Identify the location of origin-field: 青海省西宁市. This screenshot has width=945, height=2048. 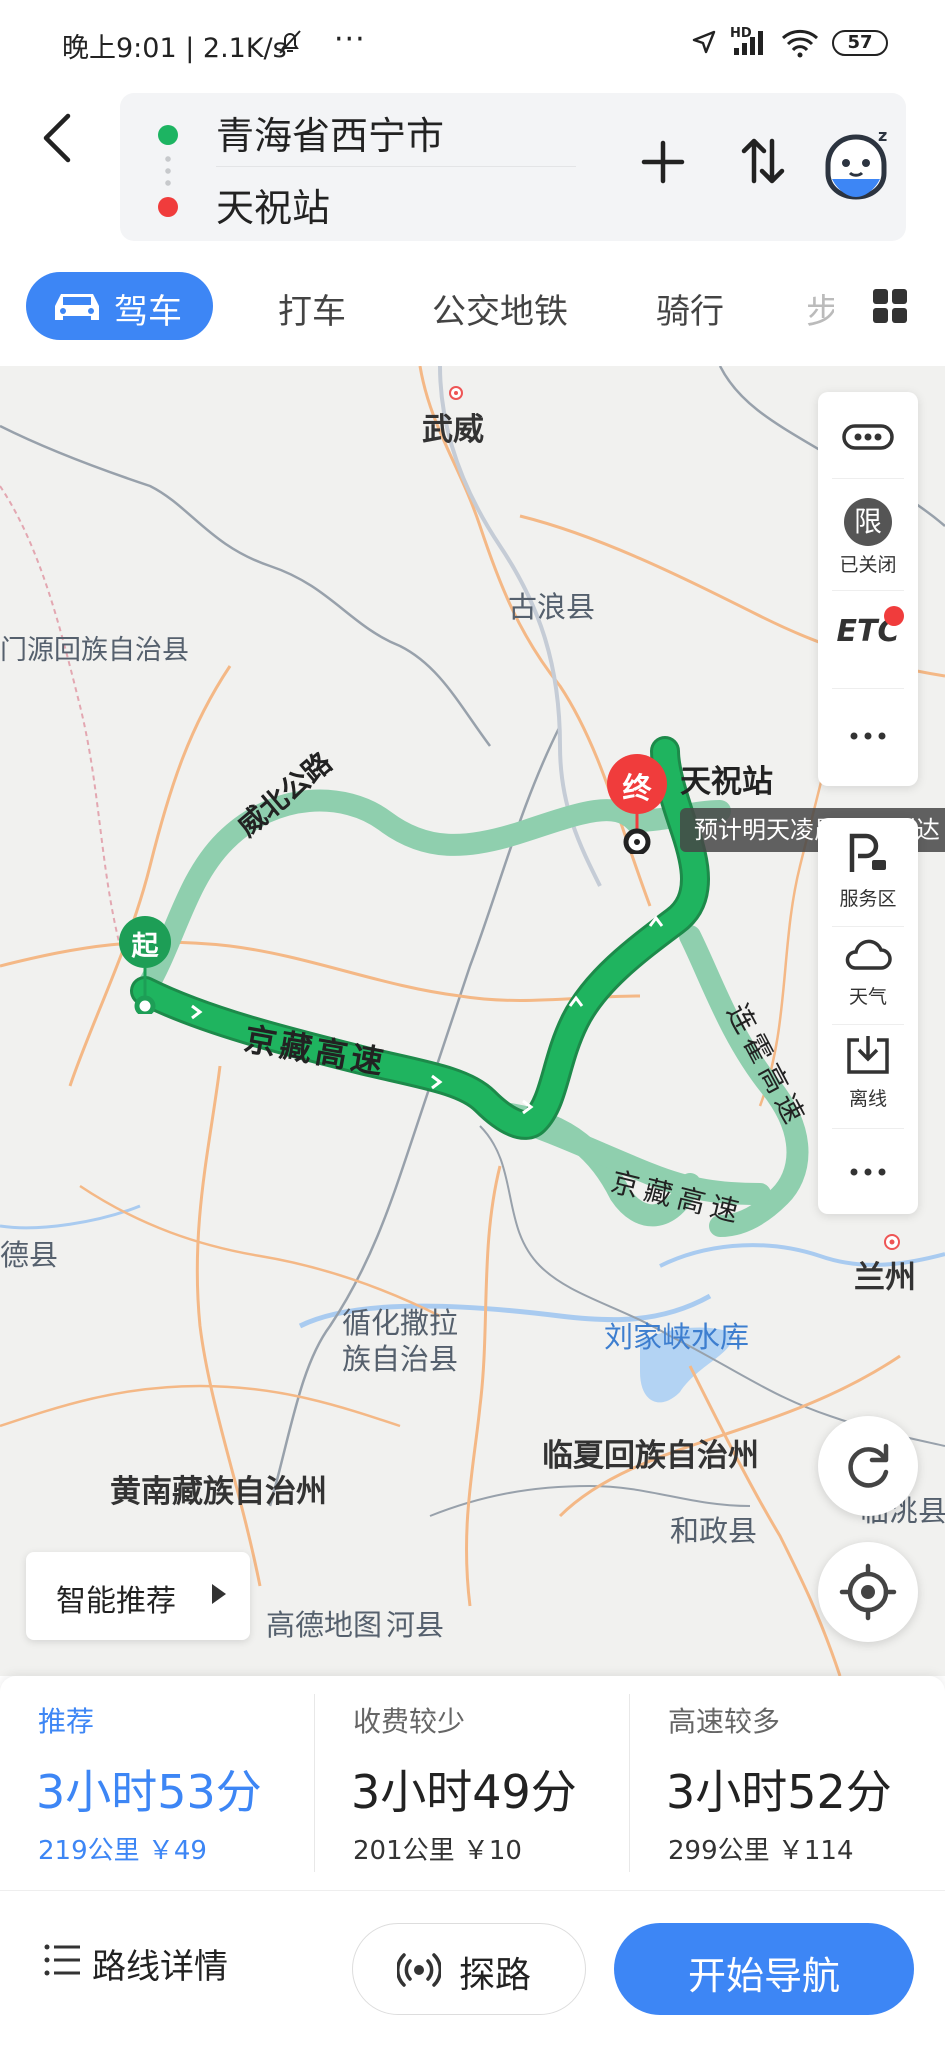
(330, 132).